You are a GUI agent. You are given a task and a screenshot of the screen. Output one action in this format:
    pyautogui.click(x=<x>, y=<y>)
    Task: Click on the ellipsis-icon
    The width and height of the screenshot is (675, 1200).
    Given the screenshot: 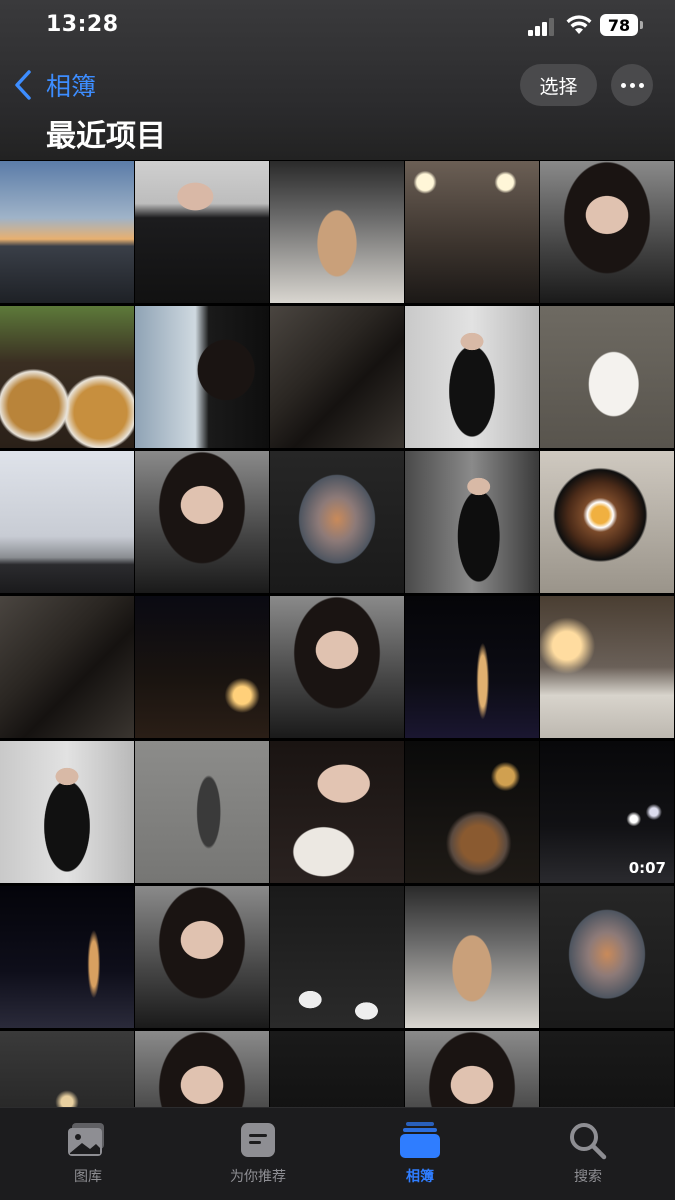 What is the action you would take?
    pyautogui.click(x=632, y=85)
    